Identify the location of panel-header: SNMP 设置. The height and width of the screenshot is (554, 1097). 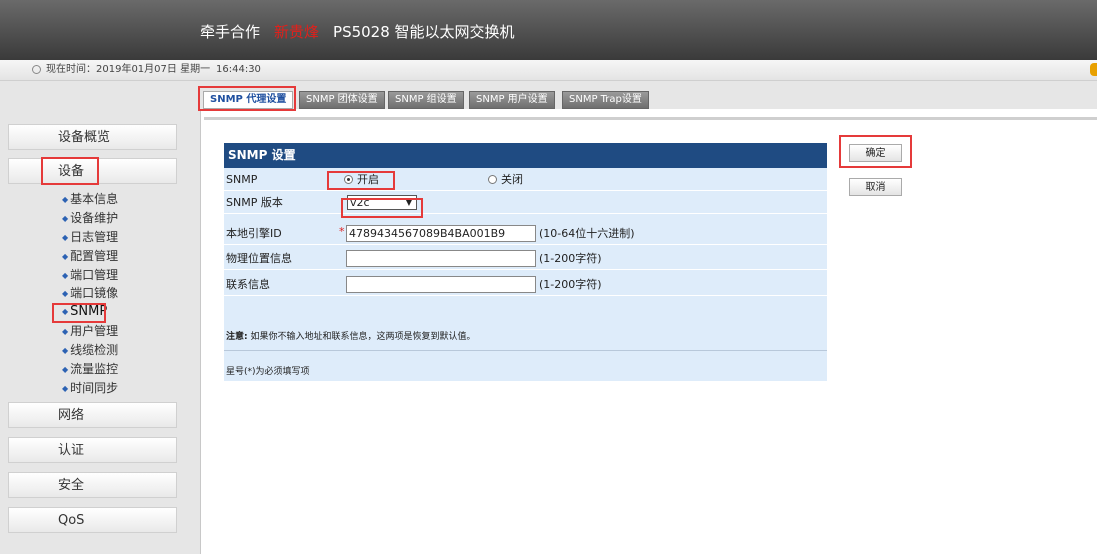
(525, 155).